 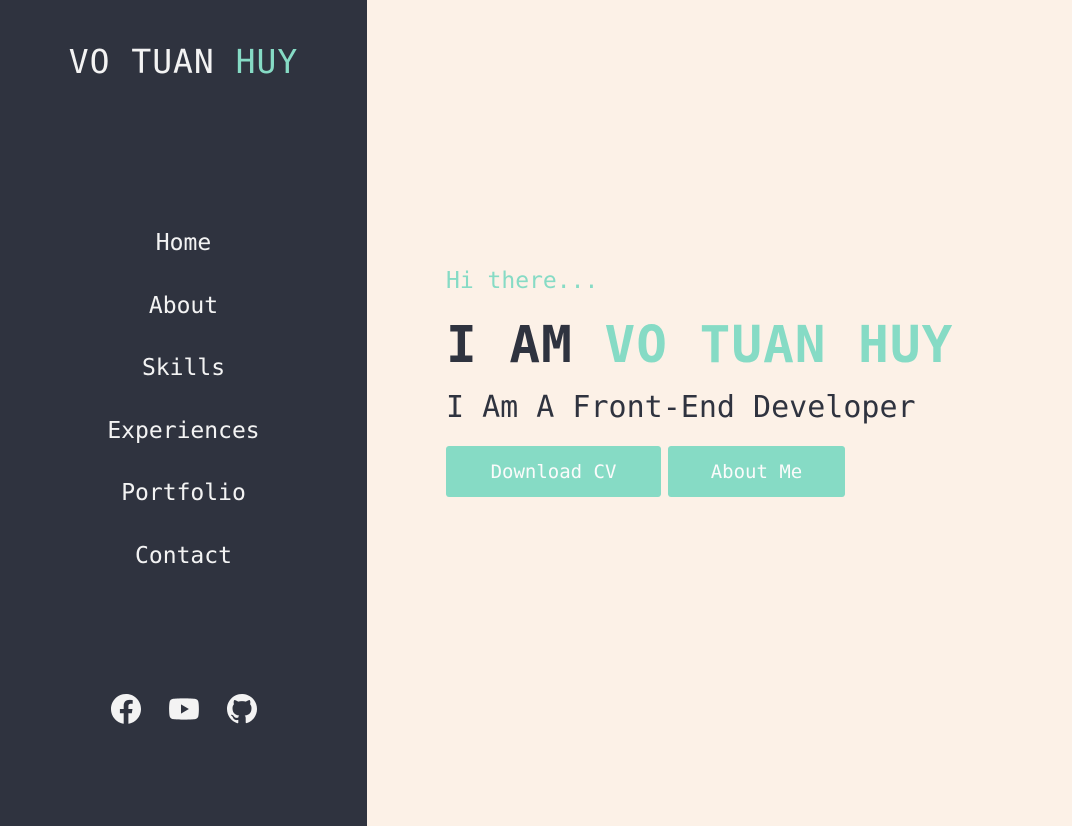 I want to click on hero-headline: I AM VO TUAN HUY, so click(x=699, y=345).